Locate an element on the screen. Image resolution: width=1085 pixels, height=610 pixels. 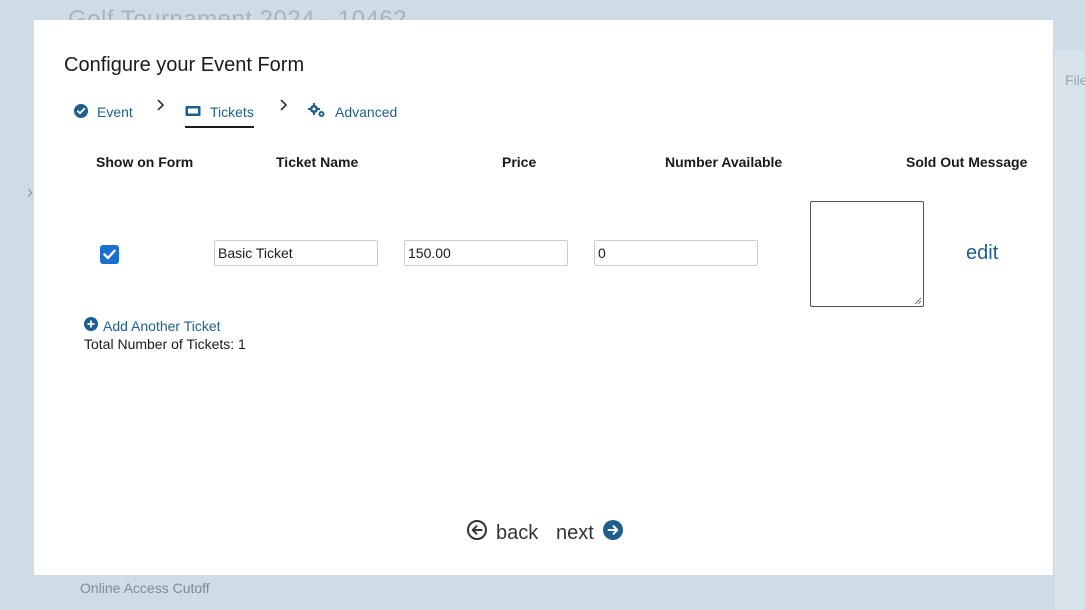
price-input is located at coordinates (486, 253).